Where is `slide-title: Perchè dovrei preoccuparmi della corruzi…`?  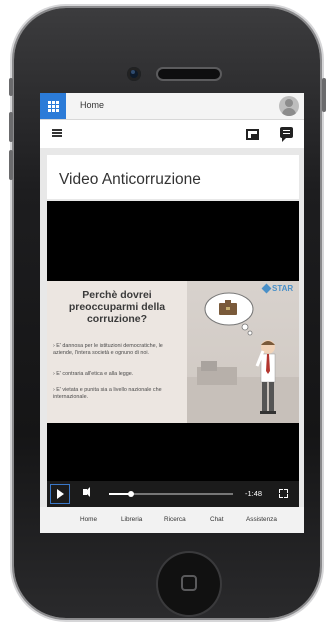 slide-title: Perchè dovrei preoccuparmi della corruzi… is located at coordinates (117, 307).